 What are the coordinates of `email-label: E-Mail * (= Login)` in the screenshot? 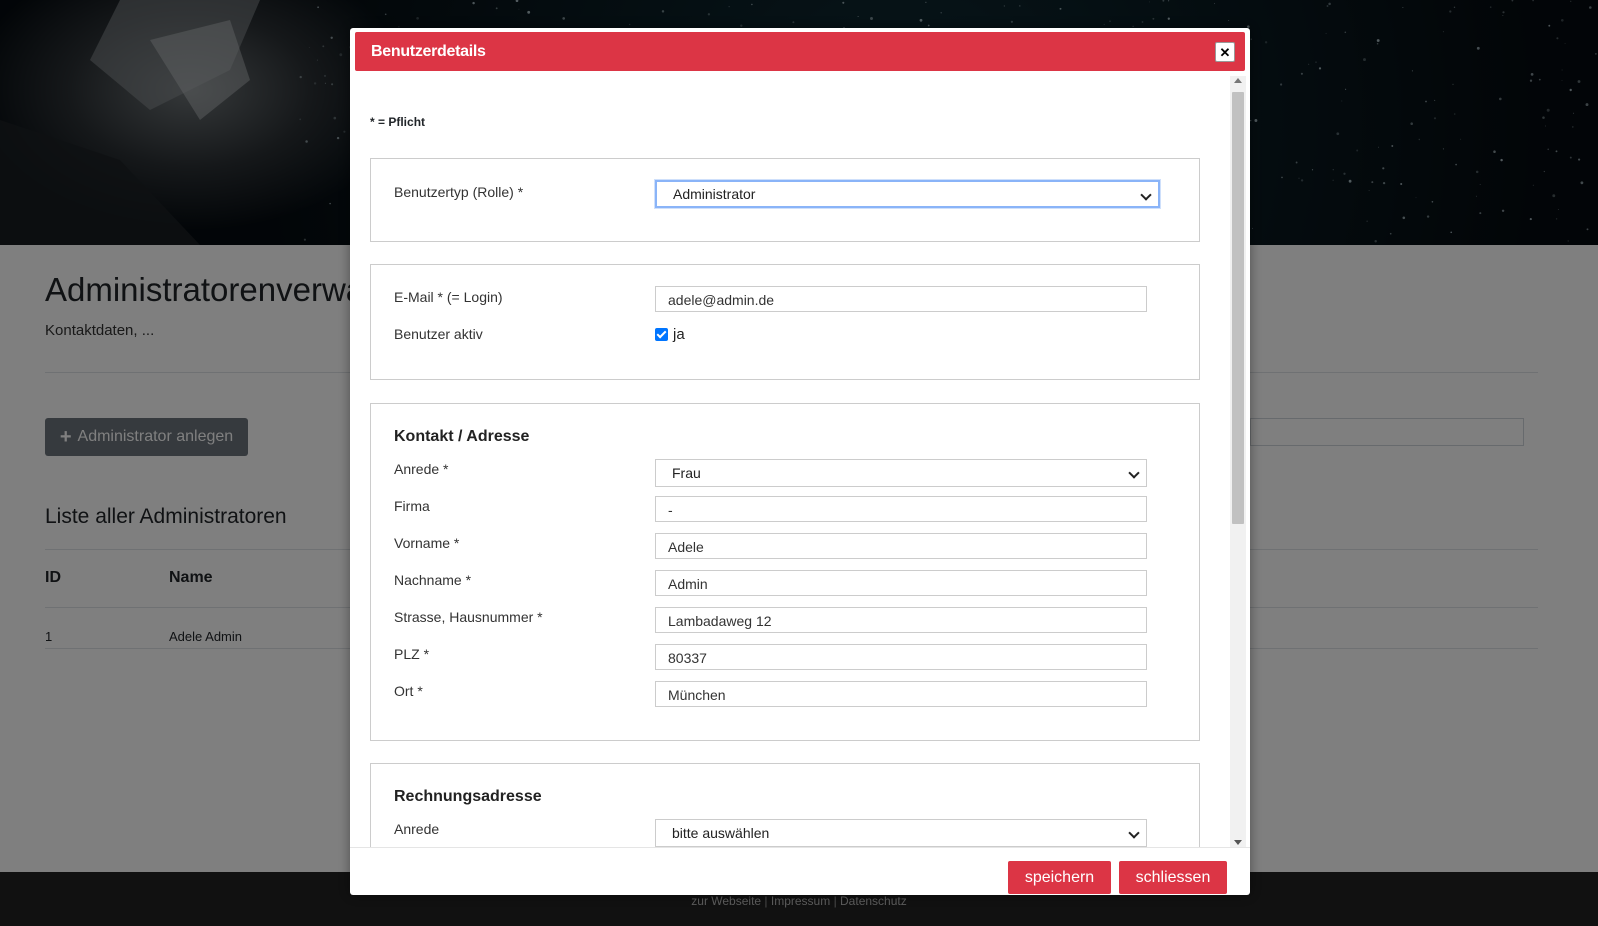 It's located at (448, 297).